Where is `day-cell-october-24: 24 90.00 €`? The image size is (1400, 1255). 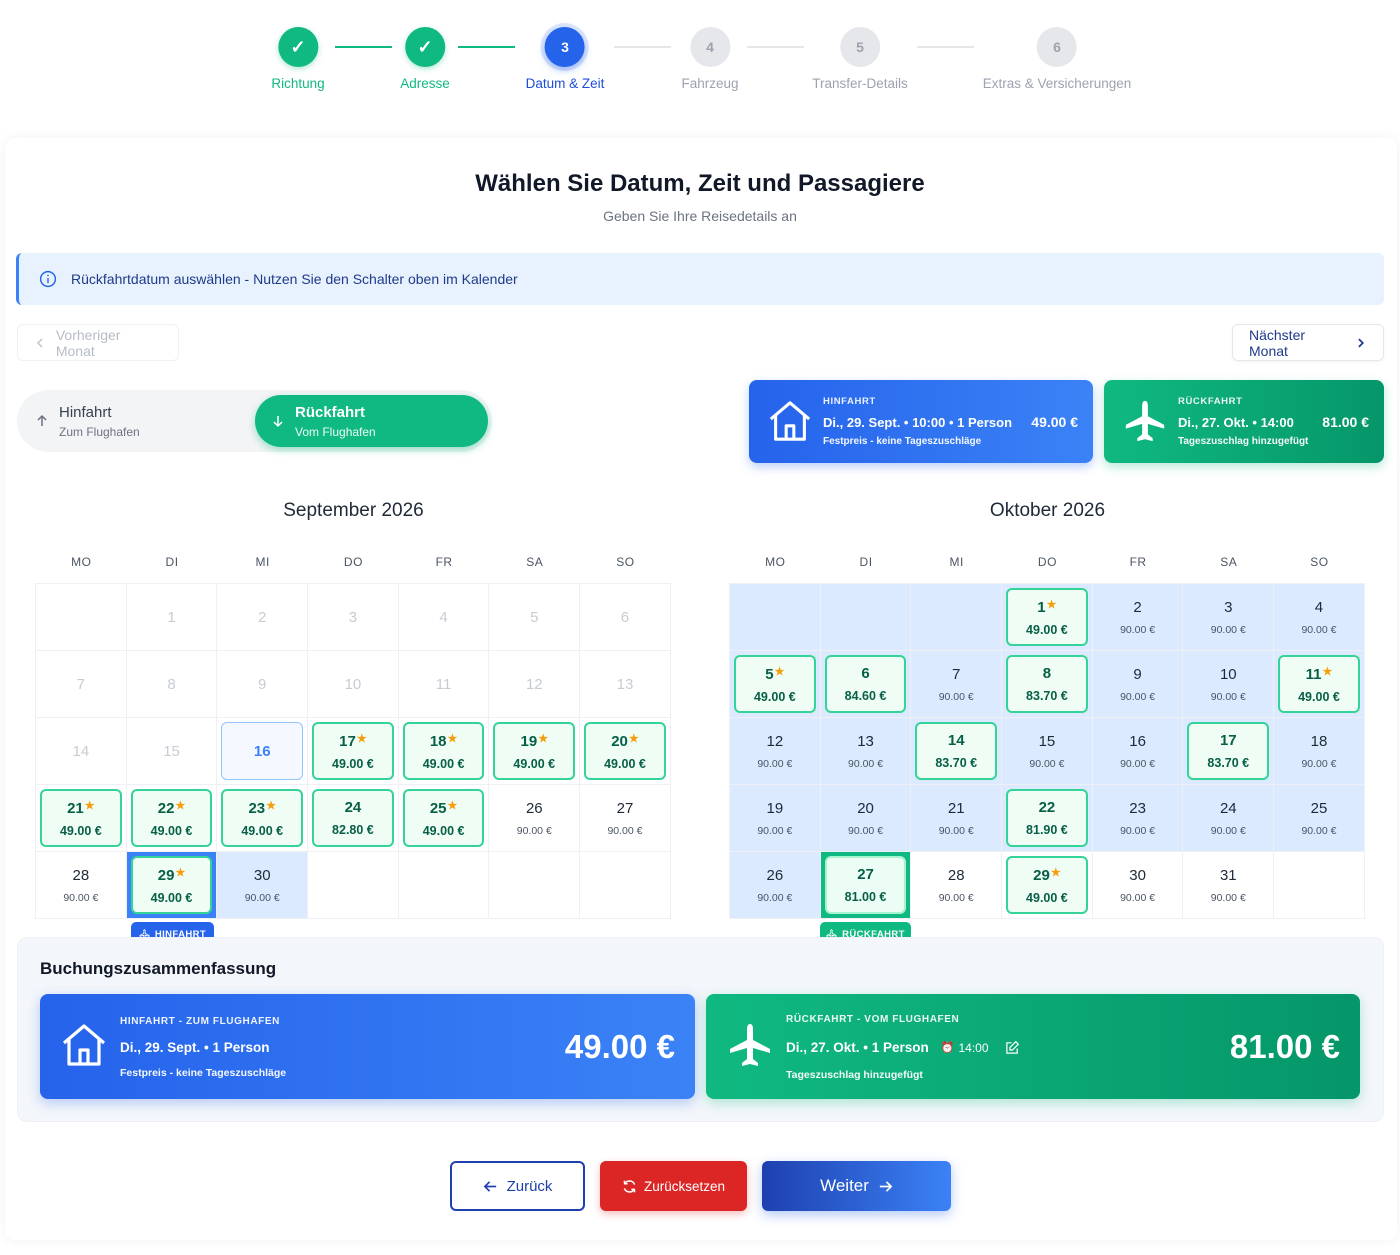
day-cell-october-24: 24 90.00 € is located at coordinates (1229, 818).